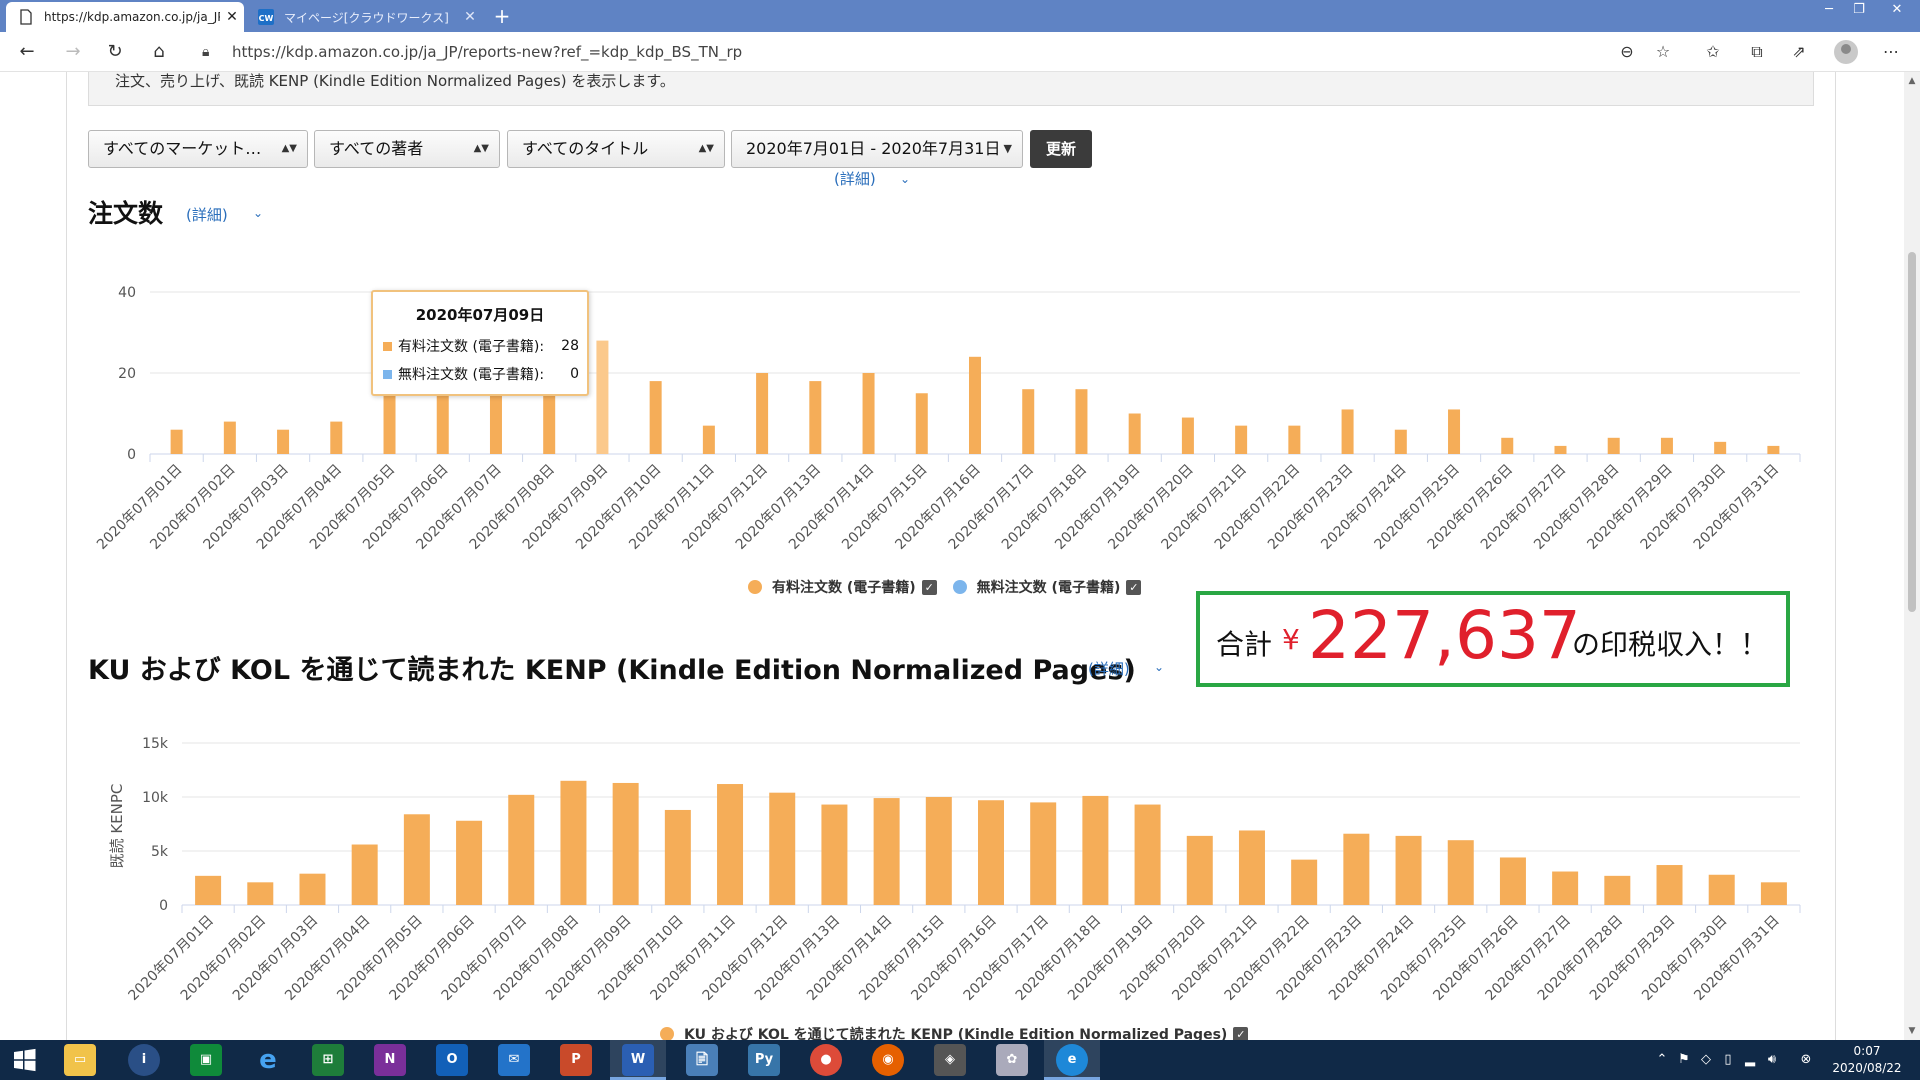 This screenshot has height=1080, width=1920. What do you see at coordinates (1912, 1031) in the screenshot?
I see `scroll-down-icon: ▼` at bounding box center [1912, 1031].